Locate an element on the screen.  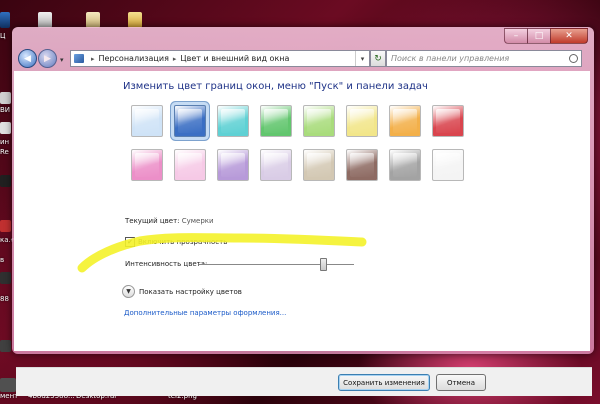
refresh-button: ↻ is located at coordinates (378, 58).